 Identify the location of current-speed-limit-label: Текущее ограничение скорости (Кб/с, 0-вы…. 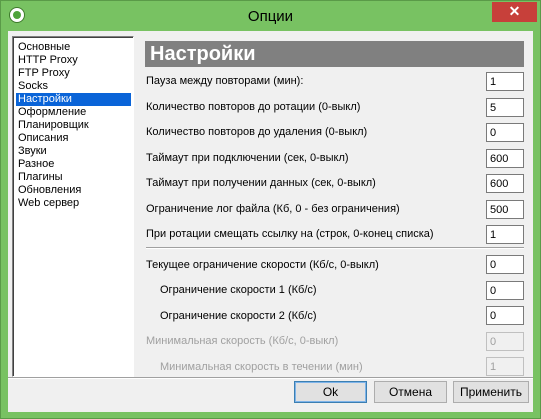
(262, 265).